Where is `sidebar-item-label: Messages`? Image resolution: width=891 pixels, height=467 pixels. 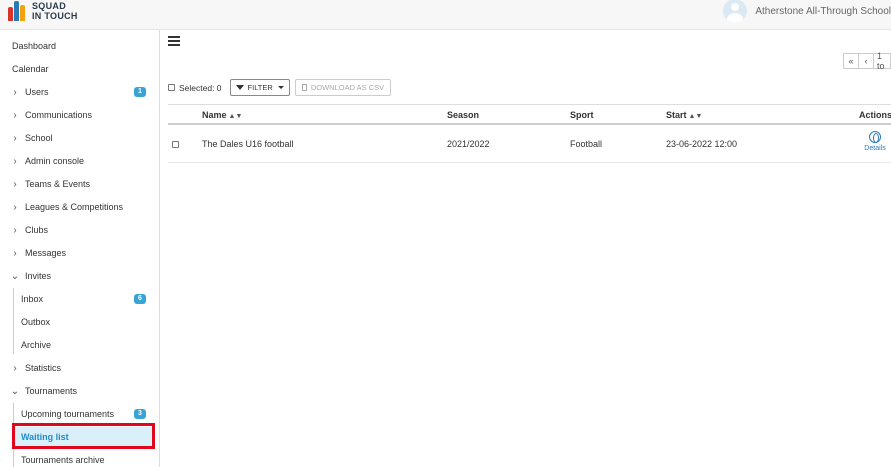 sidebar-item-label: Messages is located at coordinates (46, 253).